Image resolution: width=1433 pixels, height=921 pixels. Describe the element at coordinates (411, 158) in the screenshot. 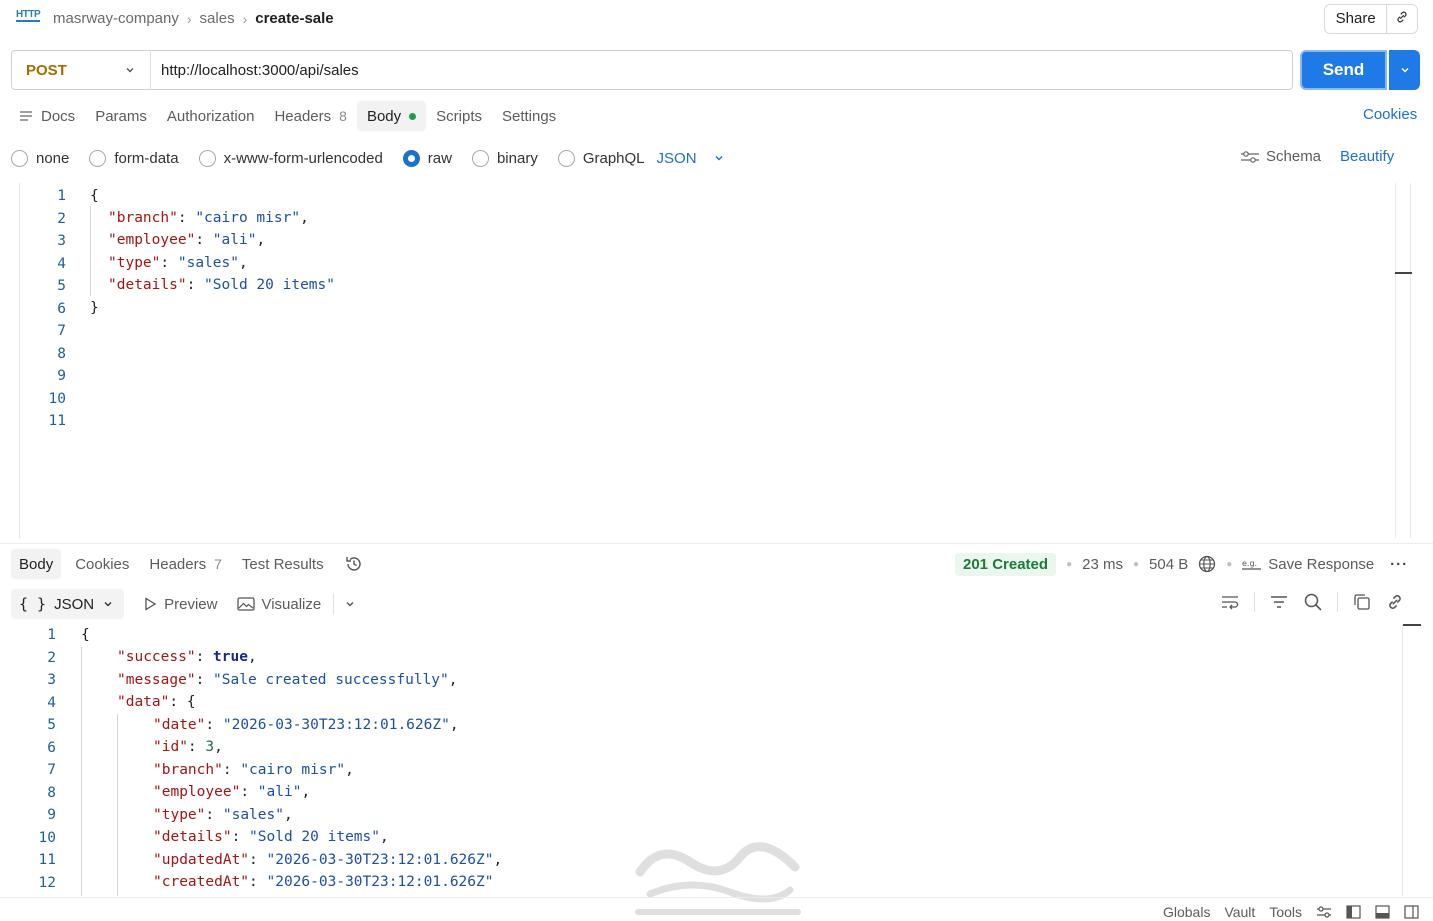

I see `radio-circle-selected` at that location.